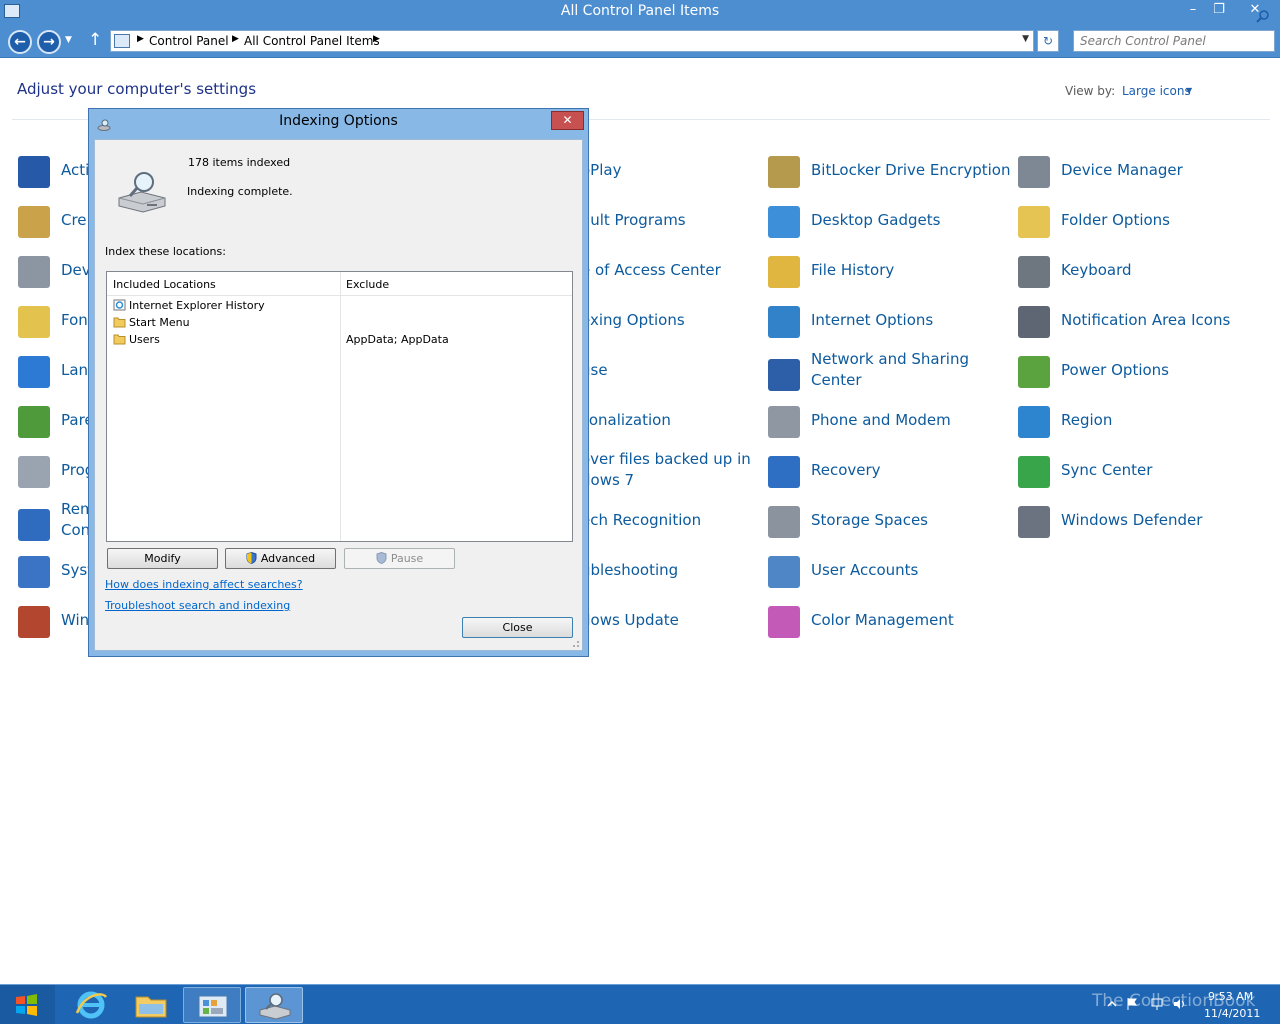  What do you see at coordinates (889, 180) in the screenshot?
I see `control-panel-item: BitLocker Drive Encryption` at bounding box center [889, 180].